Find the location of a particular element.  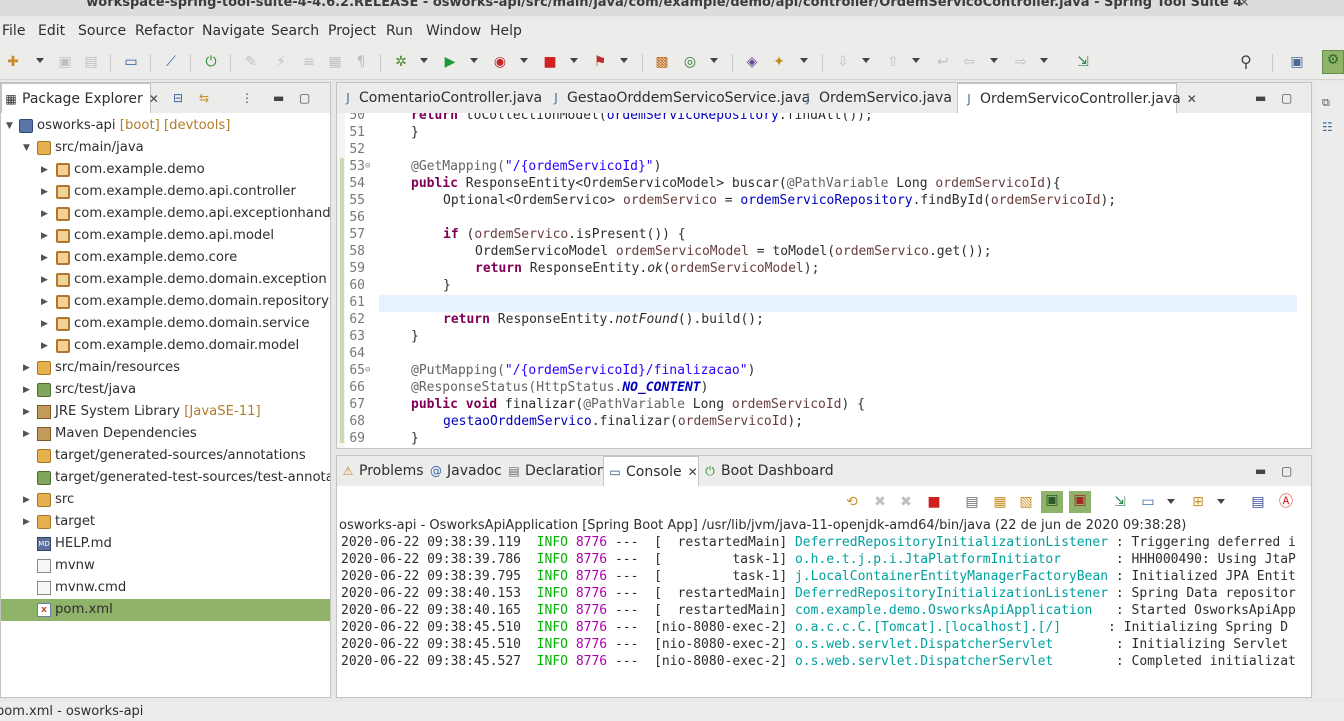

tree-item-package: ▶ com.example.demo.domain.service is located at coordinates (165, 324).